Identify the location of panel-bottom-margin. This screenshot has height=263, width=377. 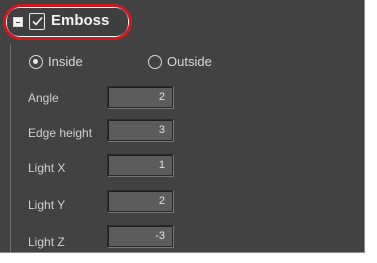
(188, 258).